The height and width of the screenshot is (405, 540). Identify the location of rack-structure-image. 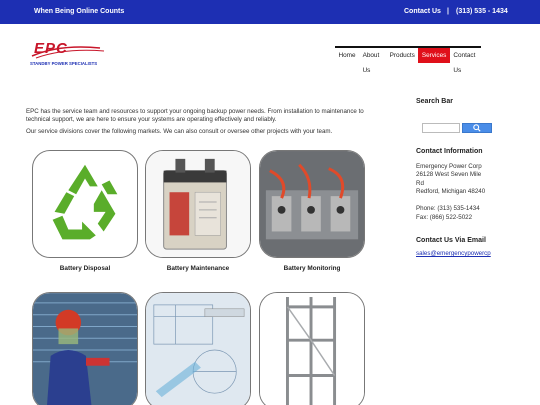
(312, 349).